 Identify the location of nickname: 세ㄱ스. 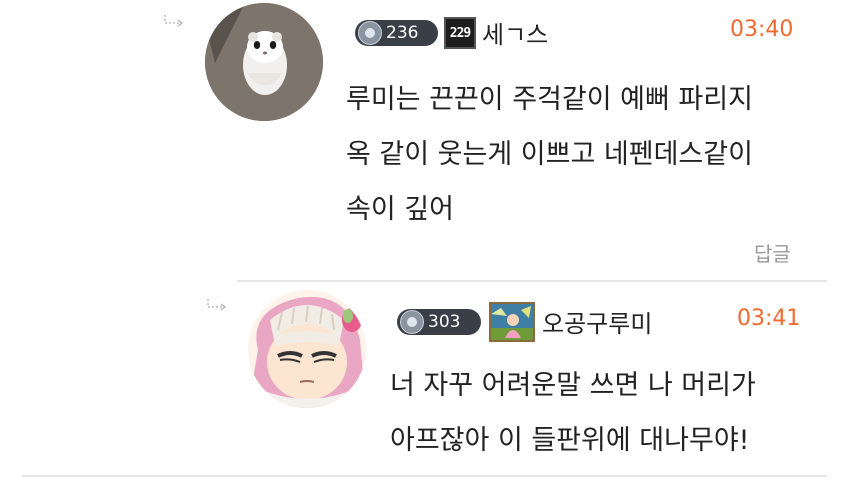
(515, 32).